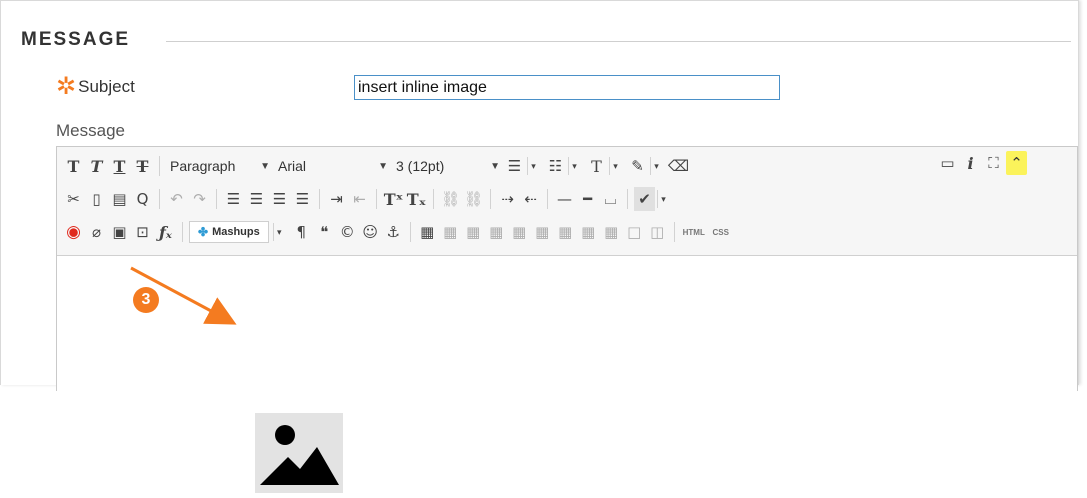 This screenshot has height=498, width=1087. Describe the element at coordinates (183, 295) in the screenshot. I see `annotation-arrow` at that location.